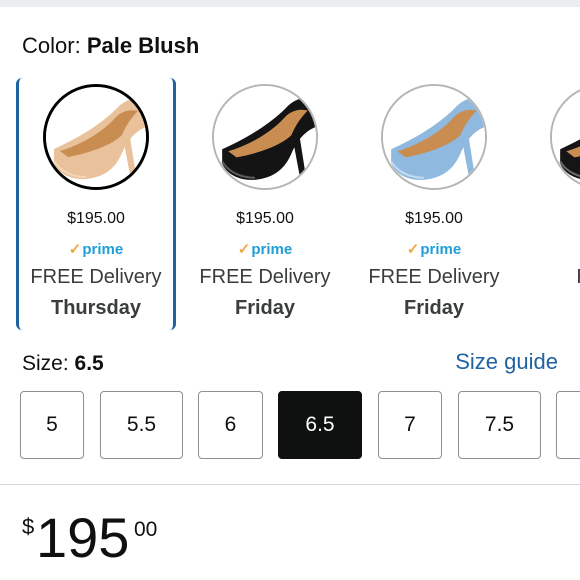 The image size is (580, 580). What do you see at coordinates (568, 425) in the screenshot?
I see `size-option-button` at bounding box center [568, 425].